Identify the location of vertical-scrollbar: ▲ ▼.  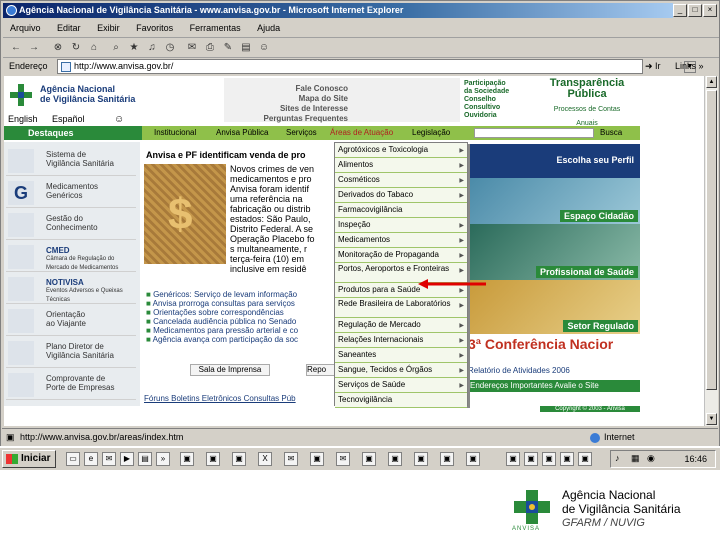
(711, 251).